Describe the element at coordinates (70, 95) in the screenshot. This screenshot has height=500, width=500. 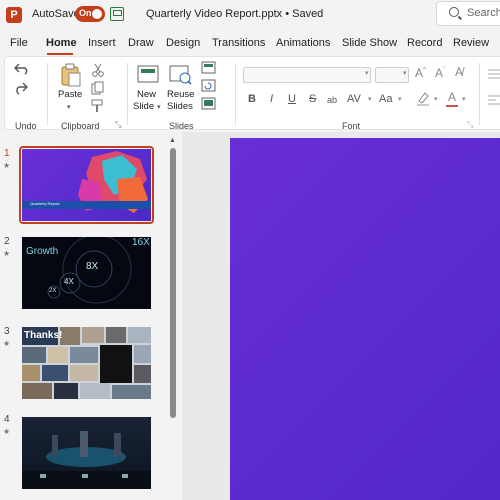
I see `paste-button-label: Paste` at that location.